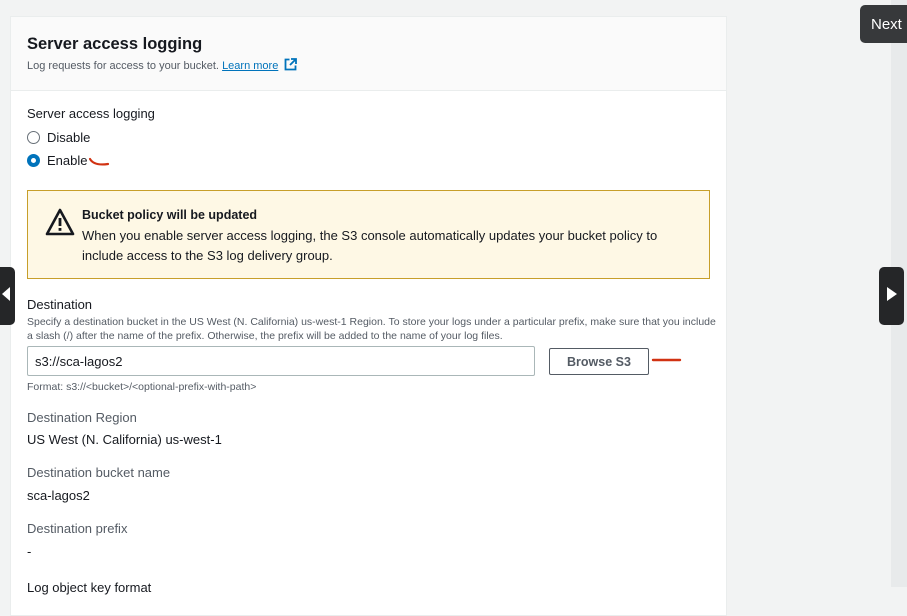 This screenshot has width=907, height=616. I want to click on caret-left-icon, so click(6, 296).